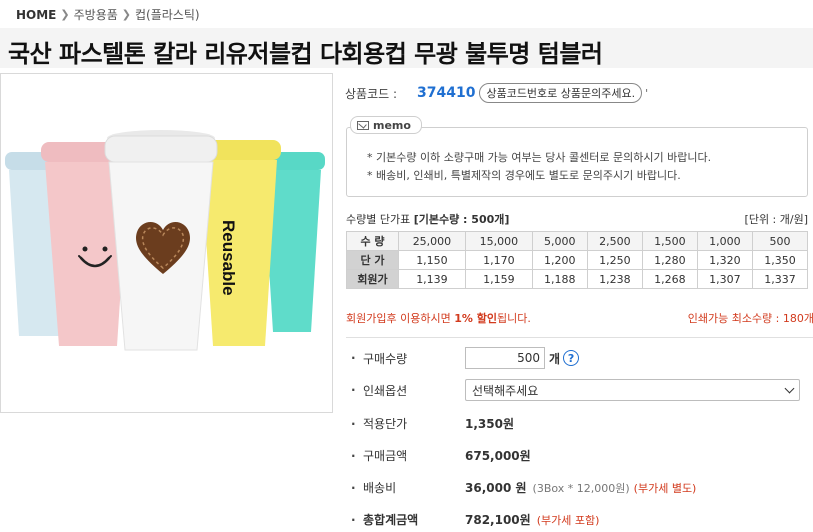  What do you see at coordinates (372, 260) in the screenshot?
I see `row-header: 단 가` at bounding box center [372, 260].